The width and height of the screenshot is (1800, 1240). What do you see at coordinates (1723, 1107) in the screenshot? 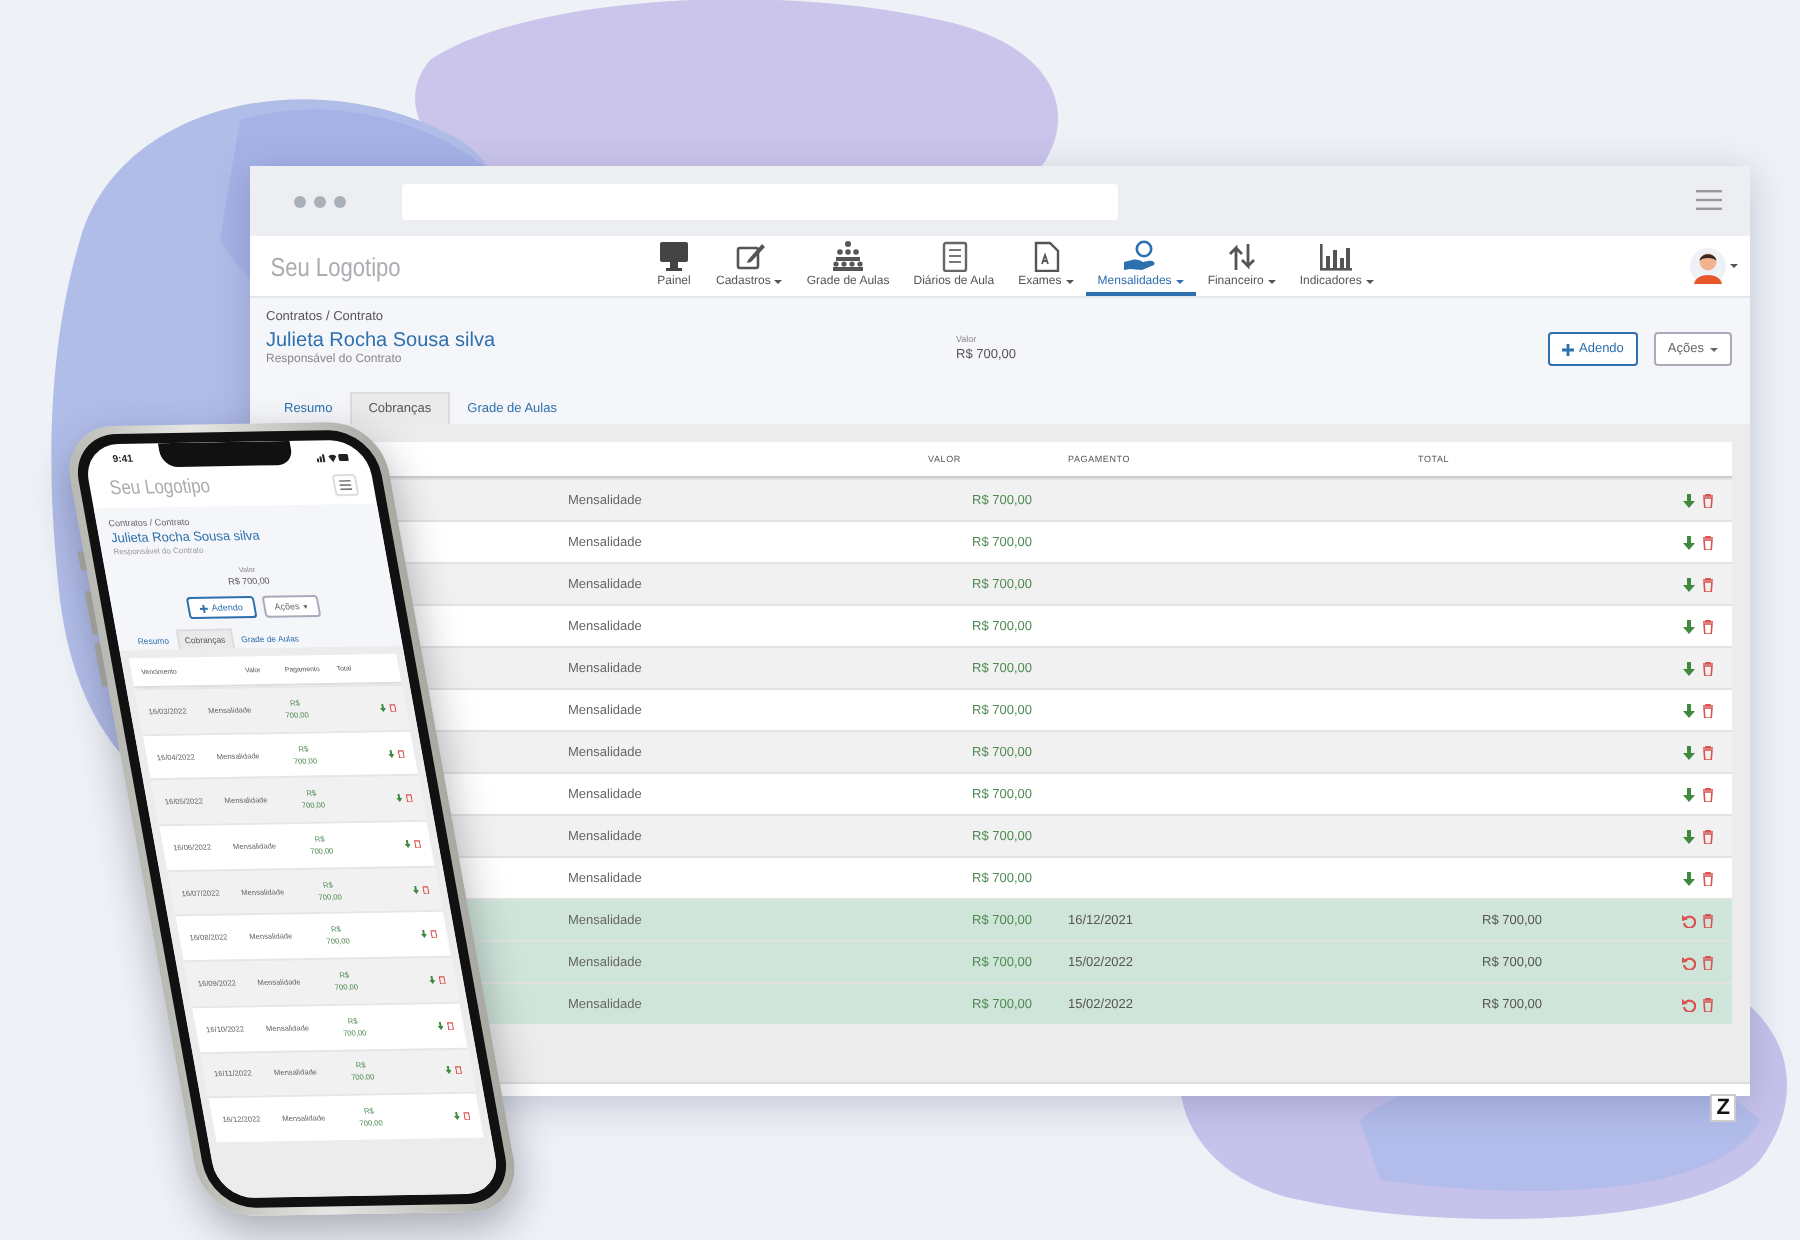
I see `footer-logo: Z` at bounding box center [1723, 1107].